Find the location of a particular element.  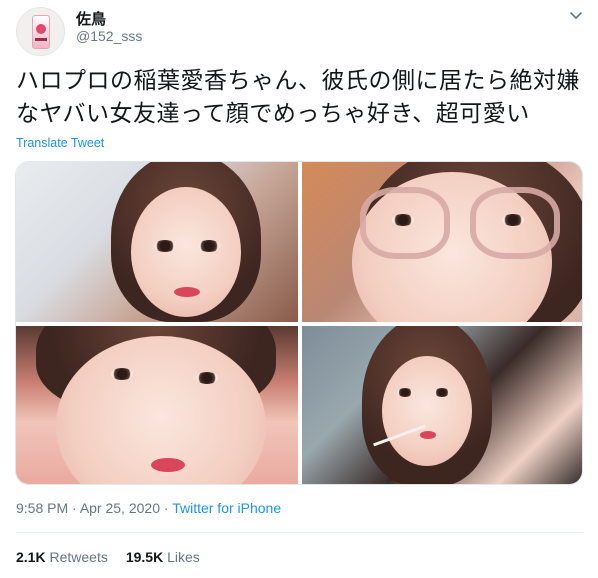

likes-count: 19.5K is located at coordinates (144, 557).